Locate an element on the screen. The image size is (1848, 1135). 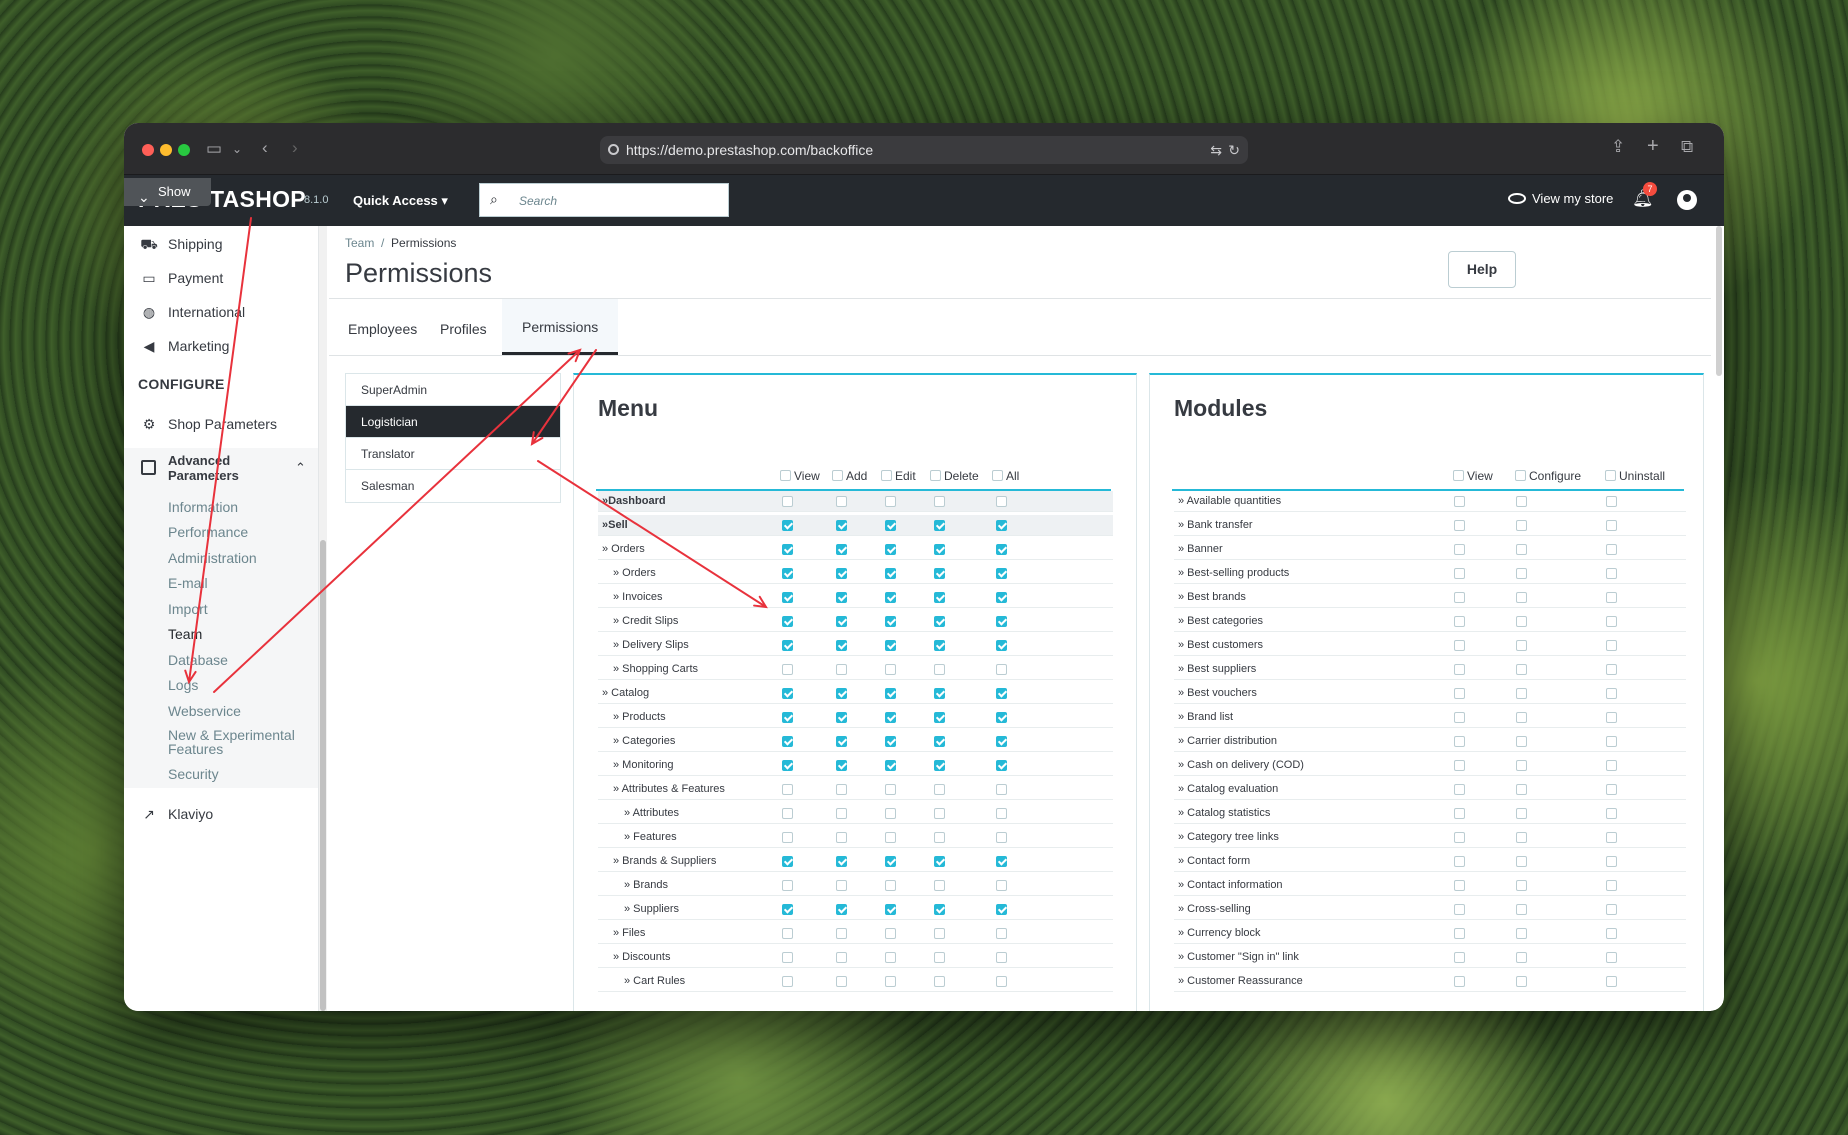
profile-superadmin: SuperAdmin is located at coordinates (453, 390).